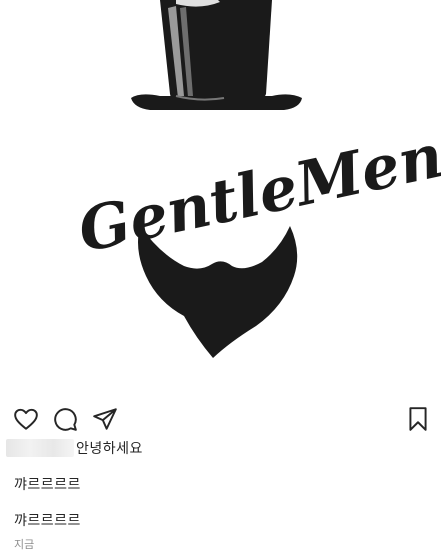 This screenshot has width=441, height=552. I want to click on like-button, so click(26, 419).